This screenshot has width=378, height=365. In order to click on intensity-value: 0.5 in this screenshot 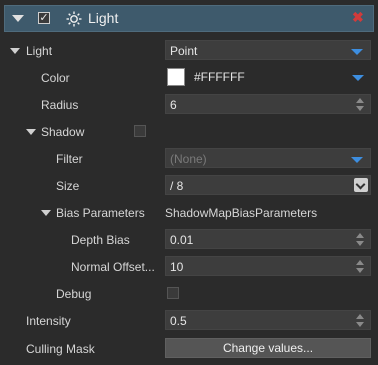, I will do `click(178, 321)`.